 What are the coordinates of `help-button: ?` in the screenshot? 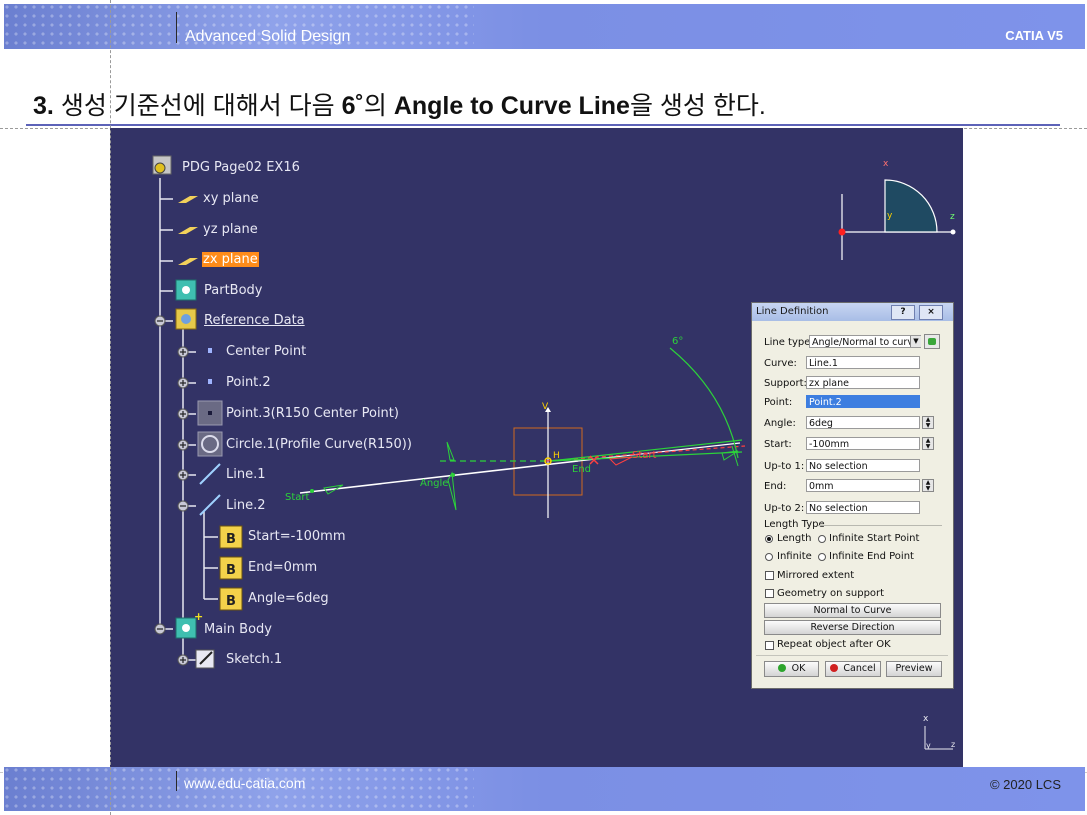 It's located at (903, 312).